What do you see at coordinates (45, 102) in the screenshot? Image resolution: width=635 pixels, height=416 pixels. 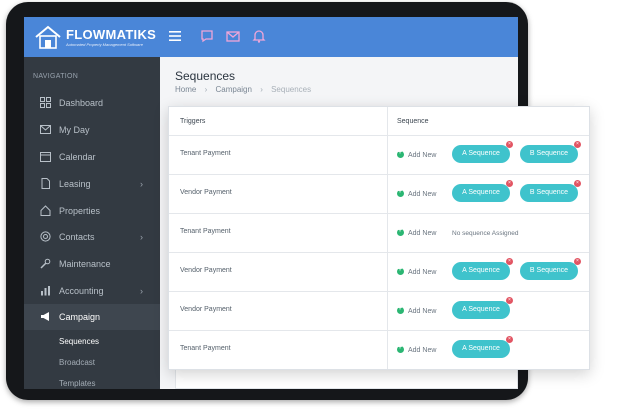 I see `grid-icon` at bounding box center [45, 102].